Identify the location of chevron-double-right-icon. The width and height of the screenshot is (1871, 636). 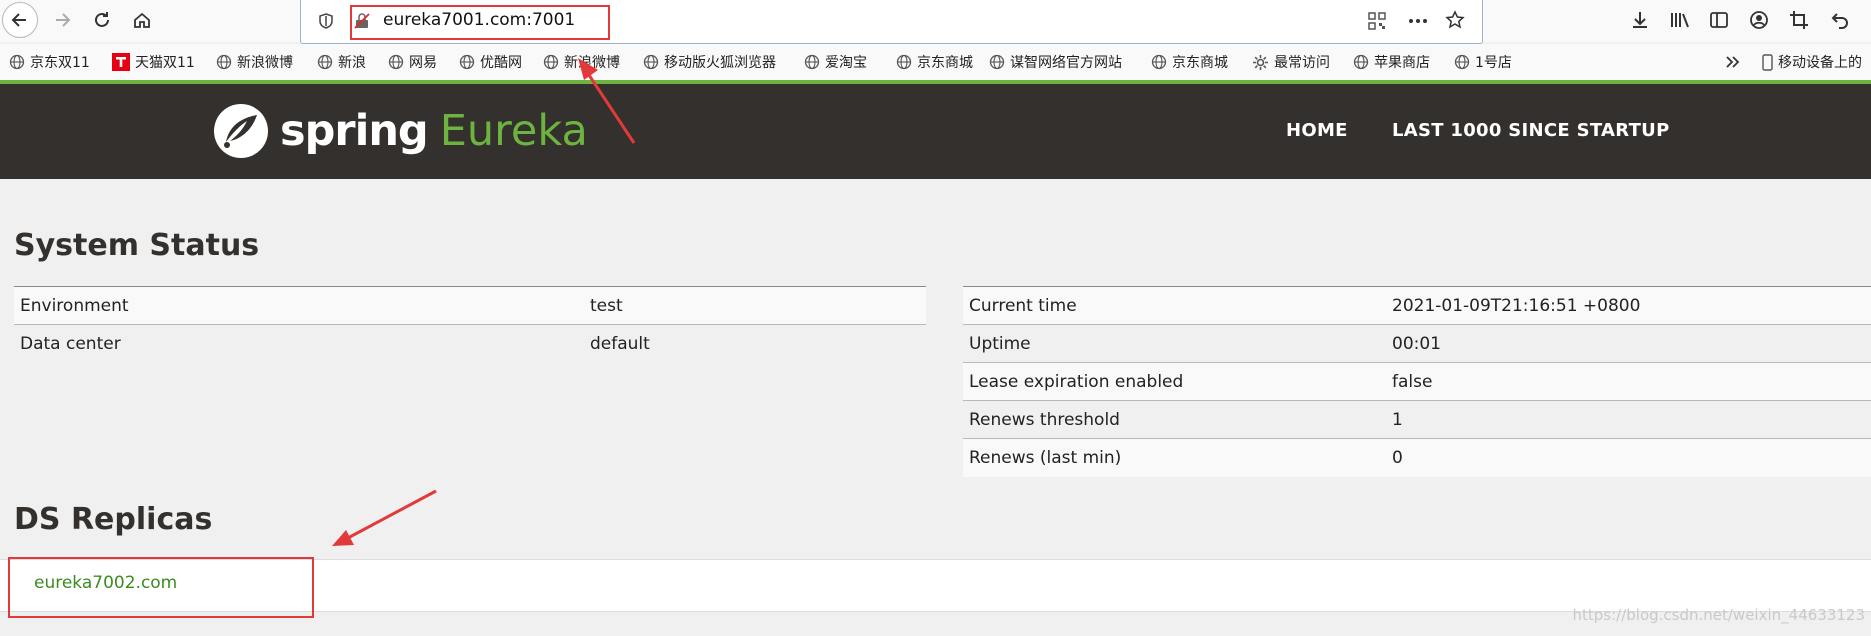
(1733, 62).